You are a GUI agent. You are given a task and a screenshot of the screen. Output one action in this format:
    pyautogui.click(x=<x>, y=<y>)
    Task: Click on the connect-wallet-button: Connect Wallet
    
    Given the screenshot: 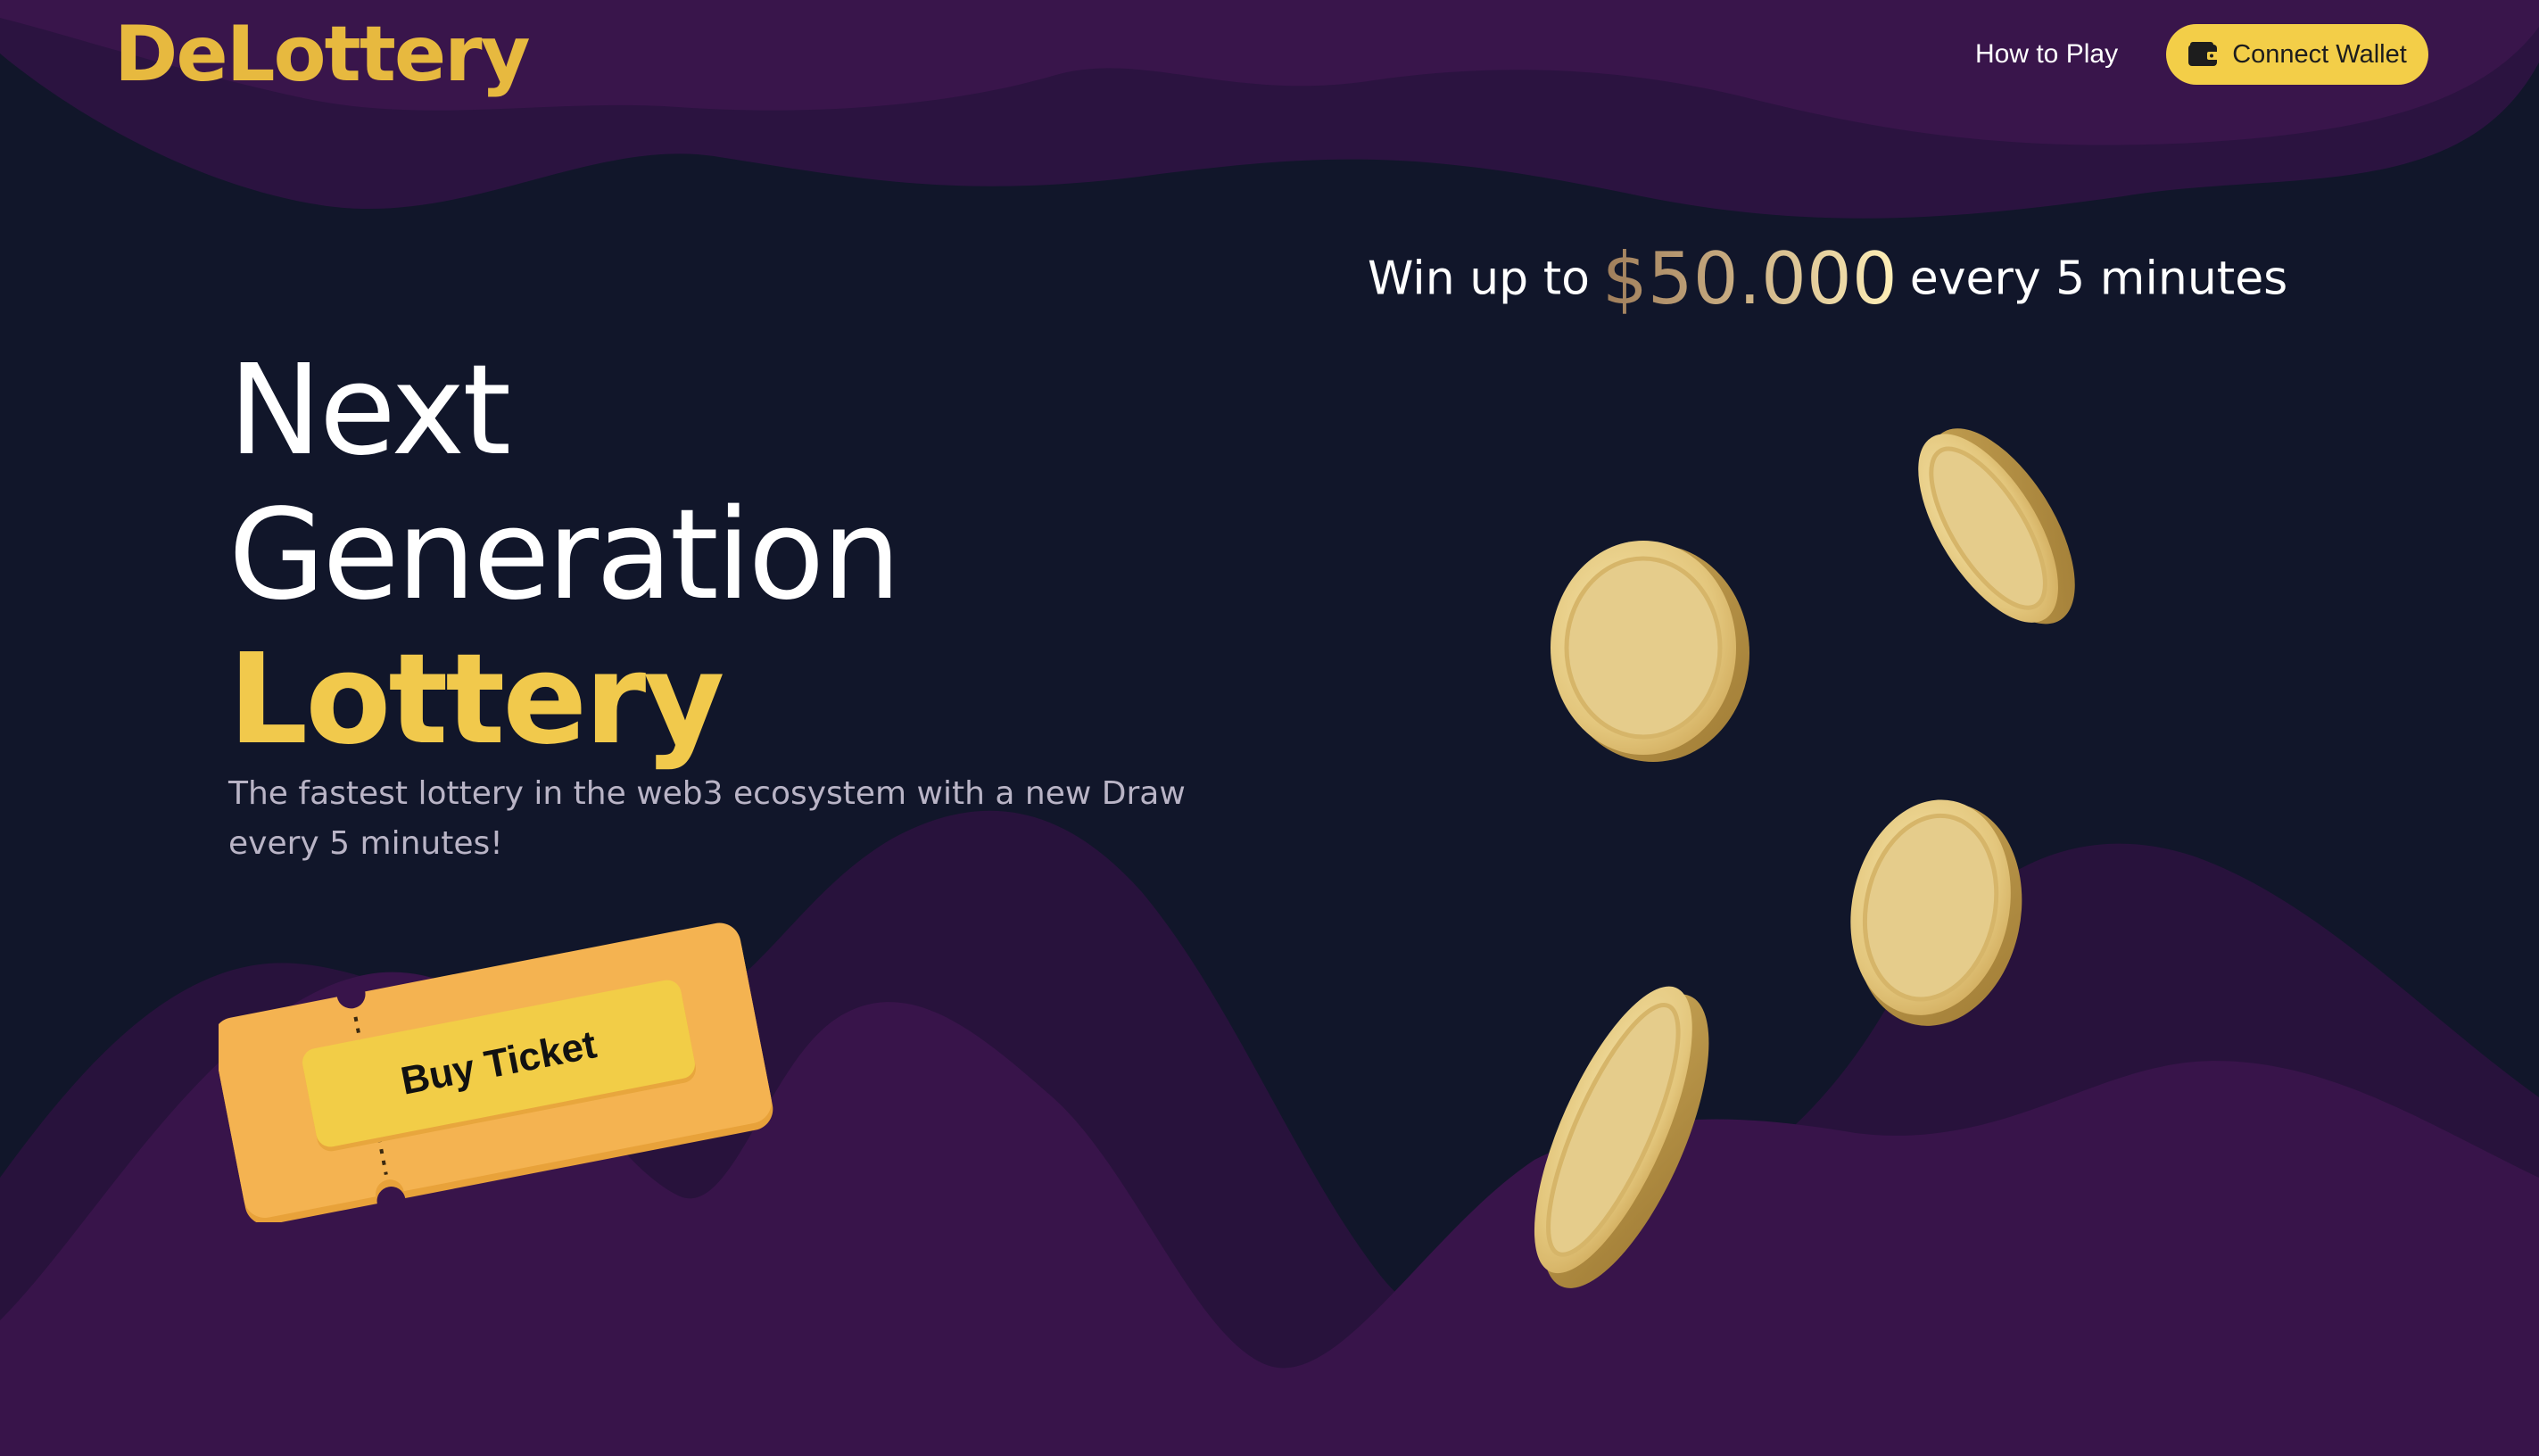 What is the action you would take?
    pyautogui.click(x=2297, y=54)
    